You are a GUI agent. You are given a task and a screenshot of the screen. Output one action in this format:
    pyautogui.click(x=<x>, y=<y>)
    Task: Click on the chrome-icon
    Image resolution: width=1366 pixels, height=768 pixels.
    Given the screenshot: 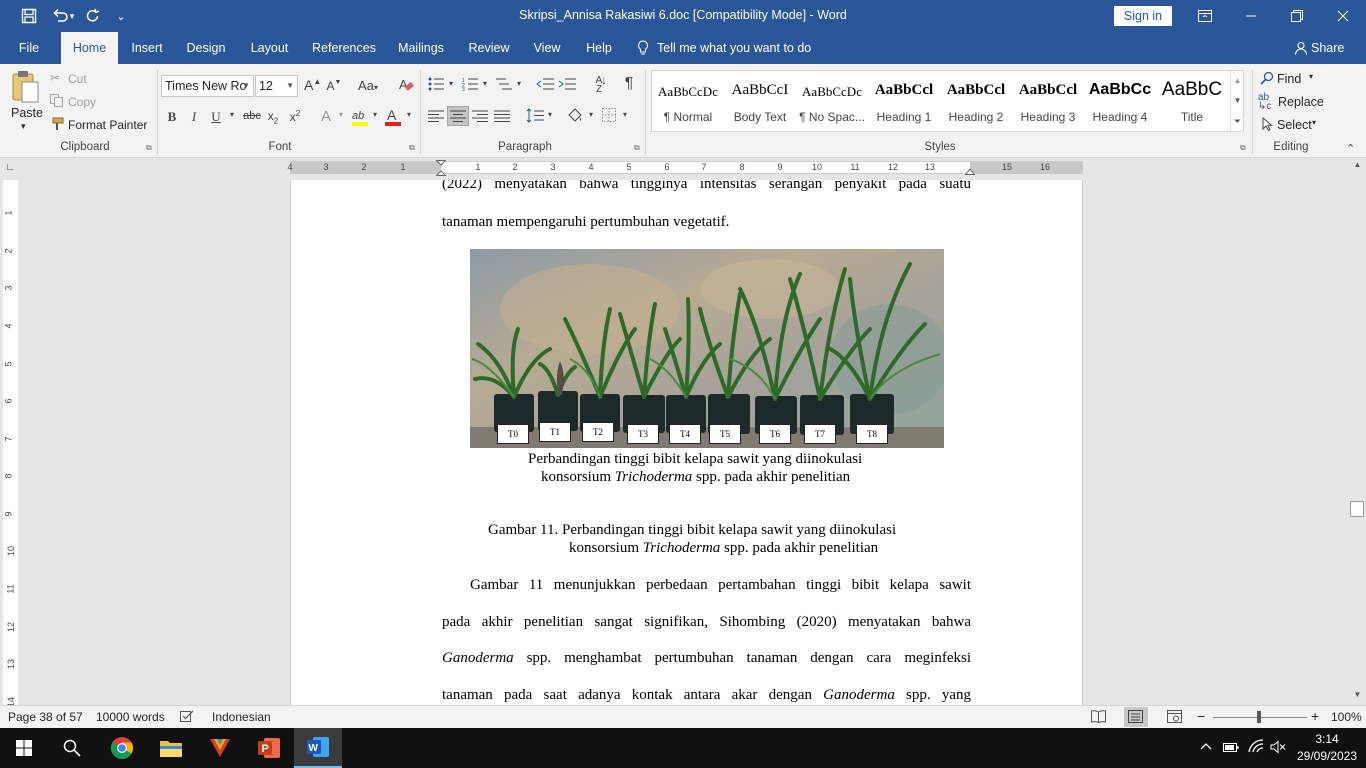 What is the action you would take?
    pyautogui.click(x=122, y=748)
    